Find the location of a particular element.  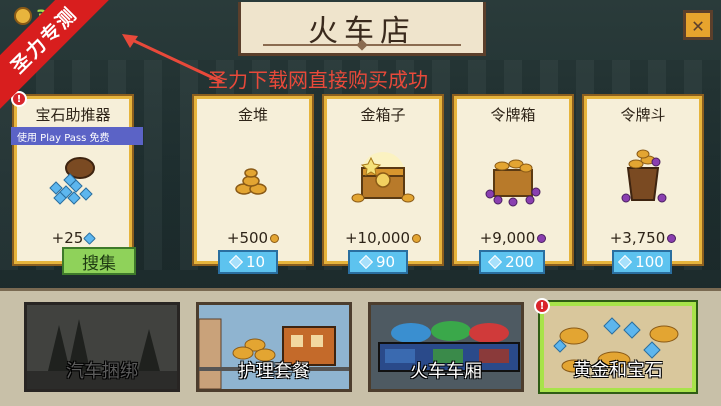

title-banner: 火车店 is located at coordinates (362, 29).